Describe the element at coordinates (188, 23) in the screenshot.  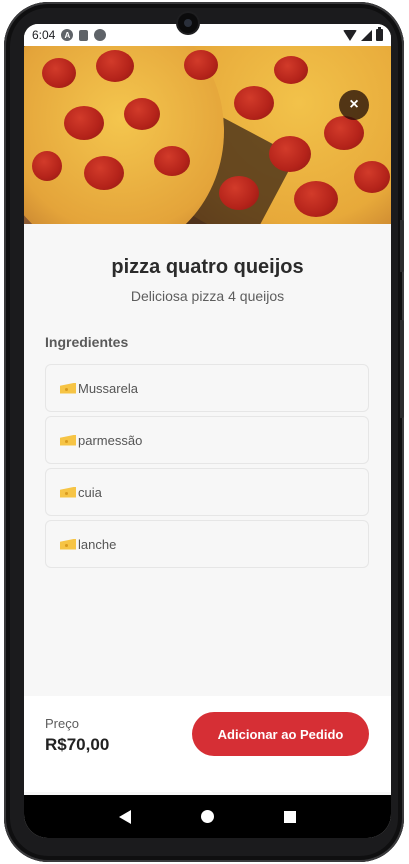
I see `front-camera` at that location.